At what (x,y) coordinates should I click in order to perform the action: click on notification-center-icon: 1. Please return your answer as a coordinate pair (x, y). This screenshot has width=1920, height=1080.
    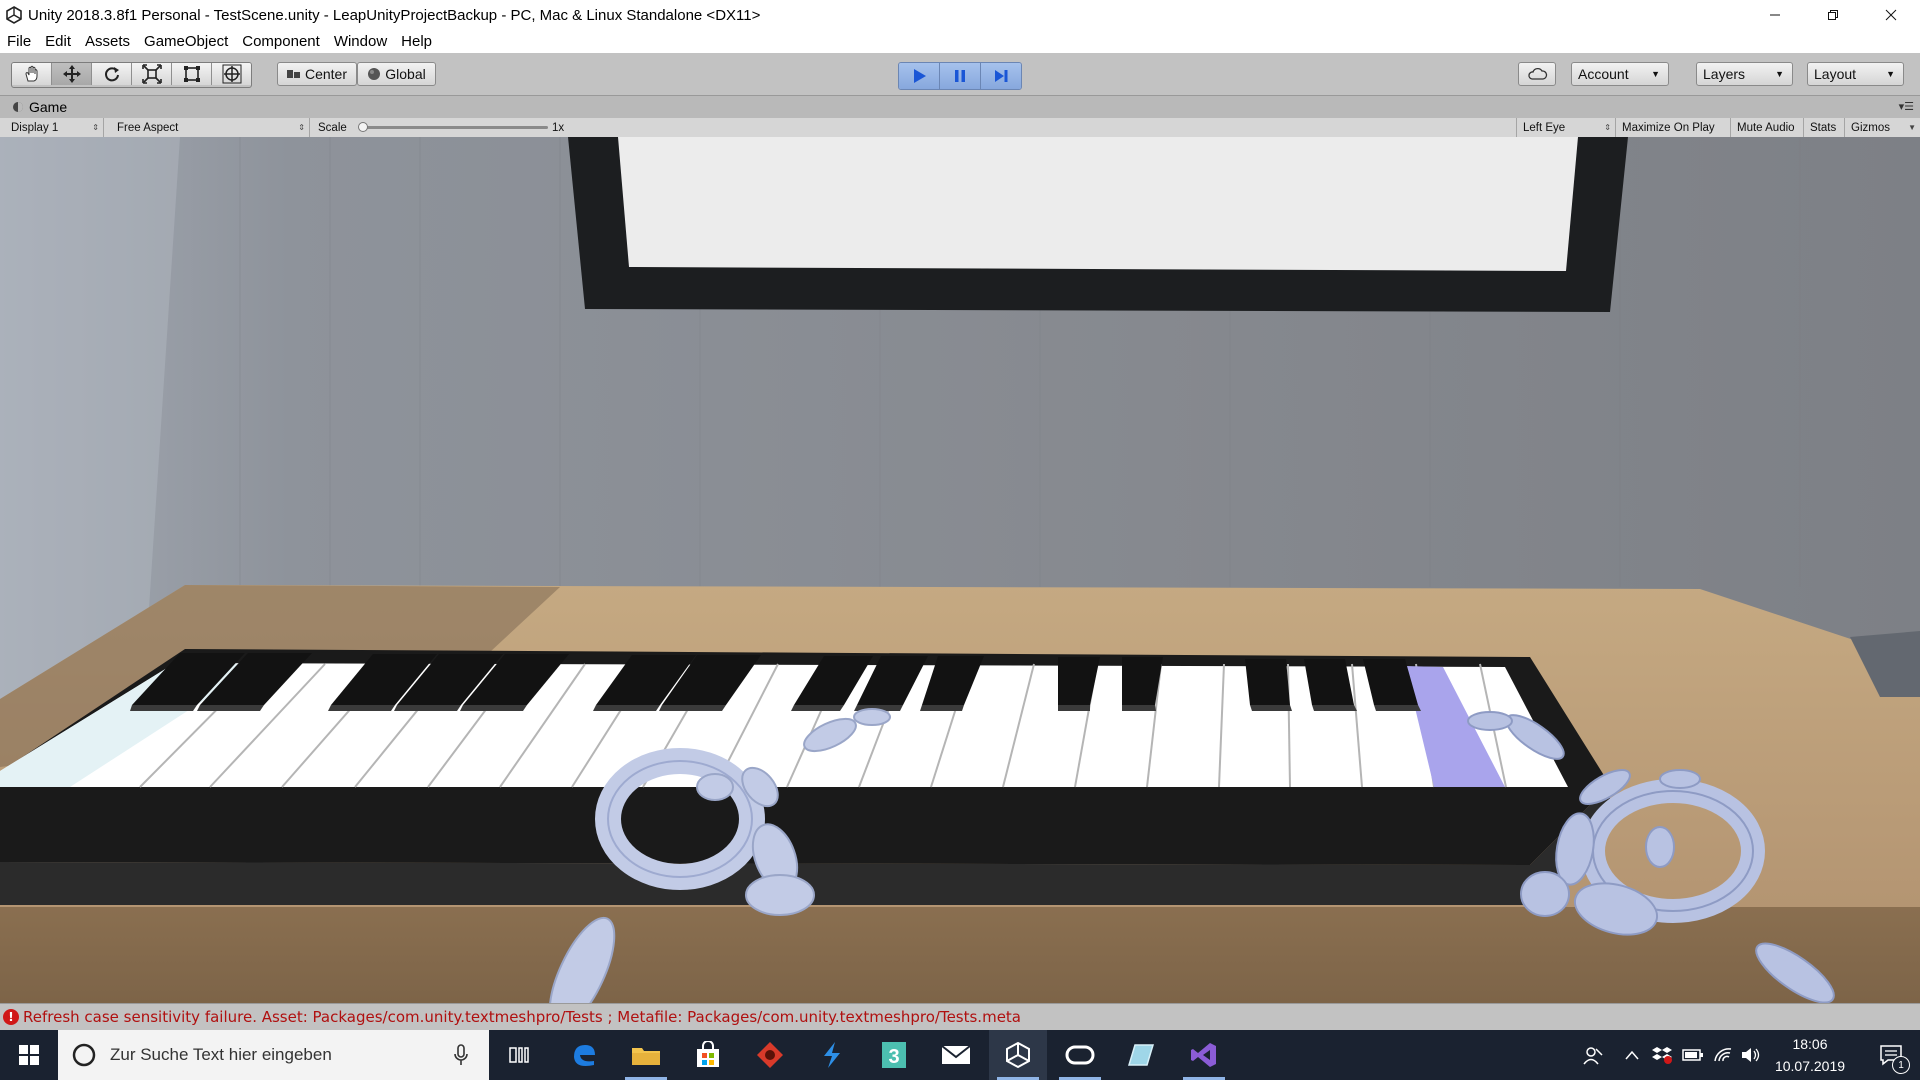
    Looking at the image, I should click on (1891, 1055).